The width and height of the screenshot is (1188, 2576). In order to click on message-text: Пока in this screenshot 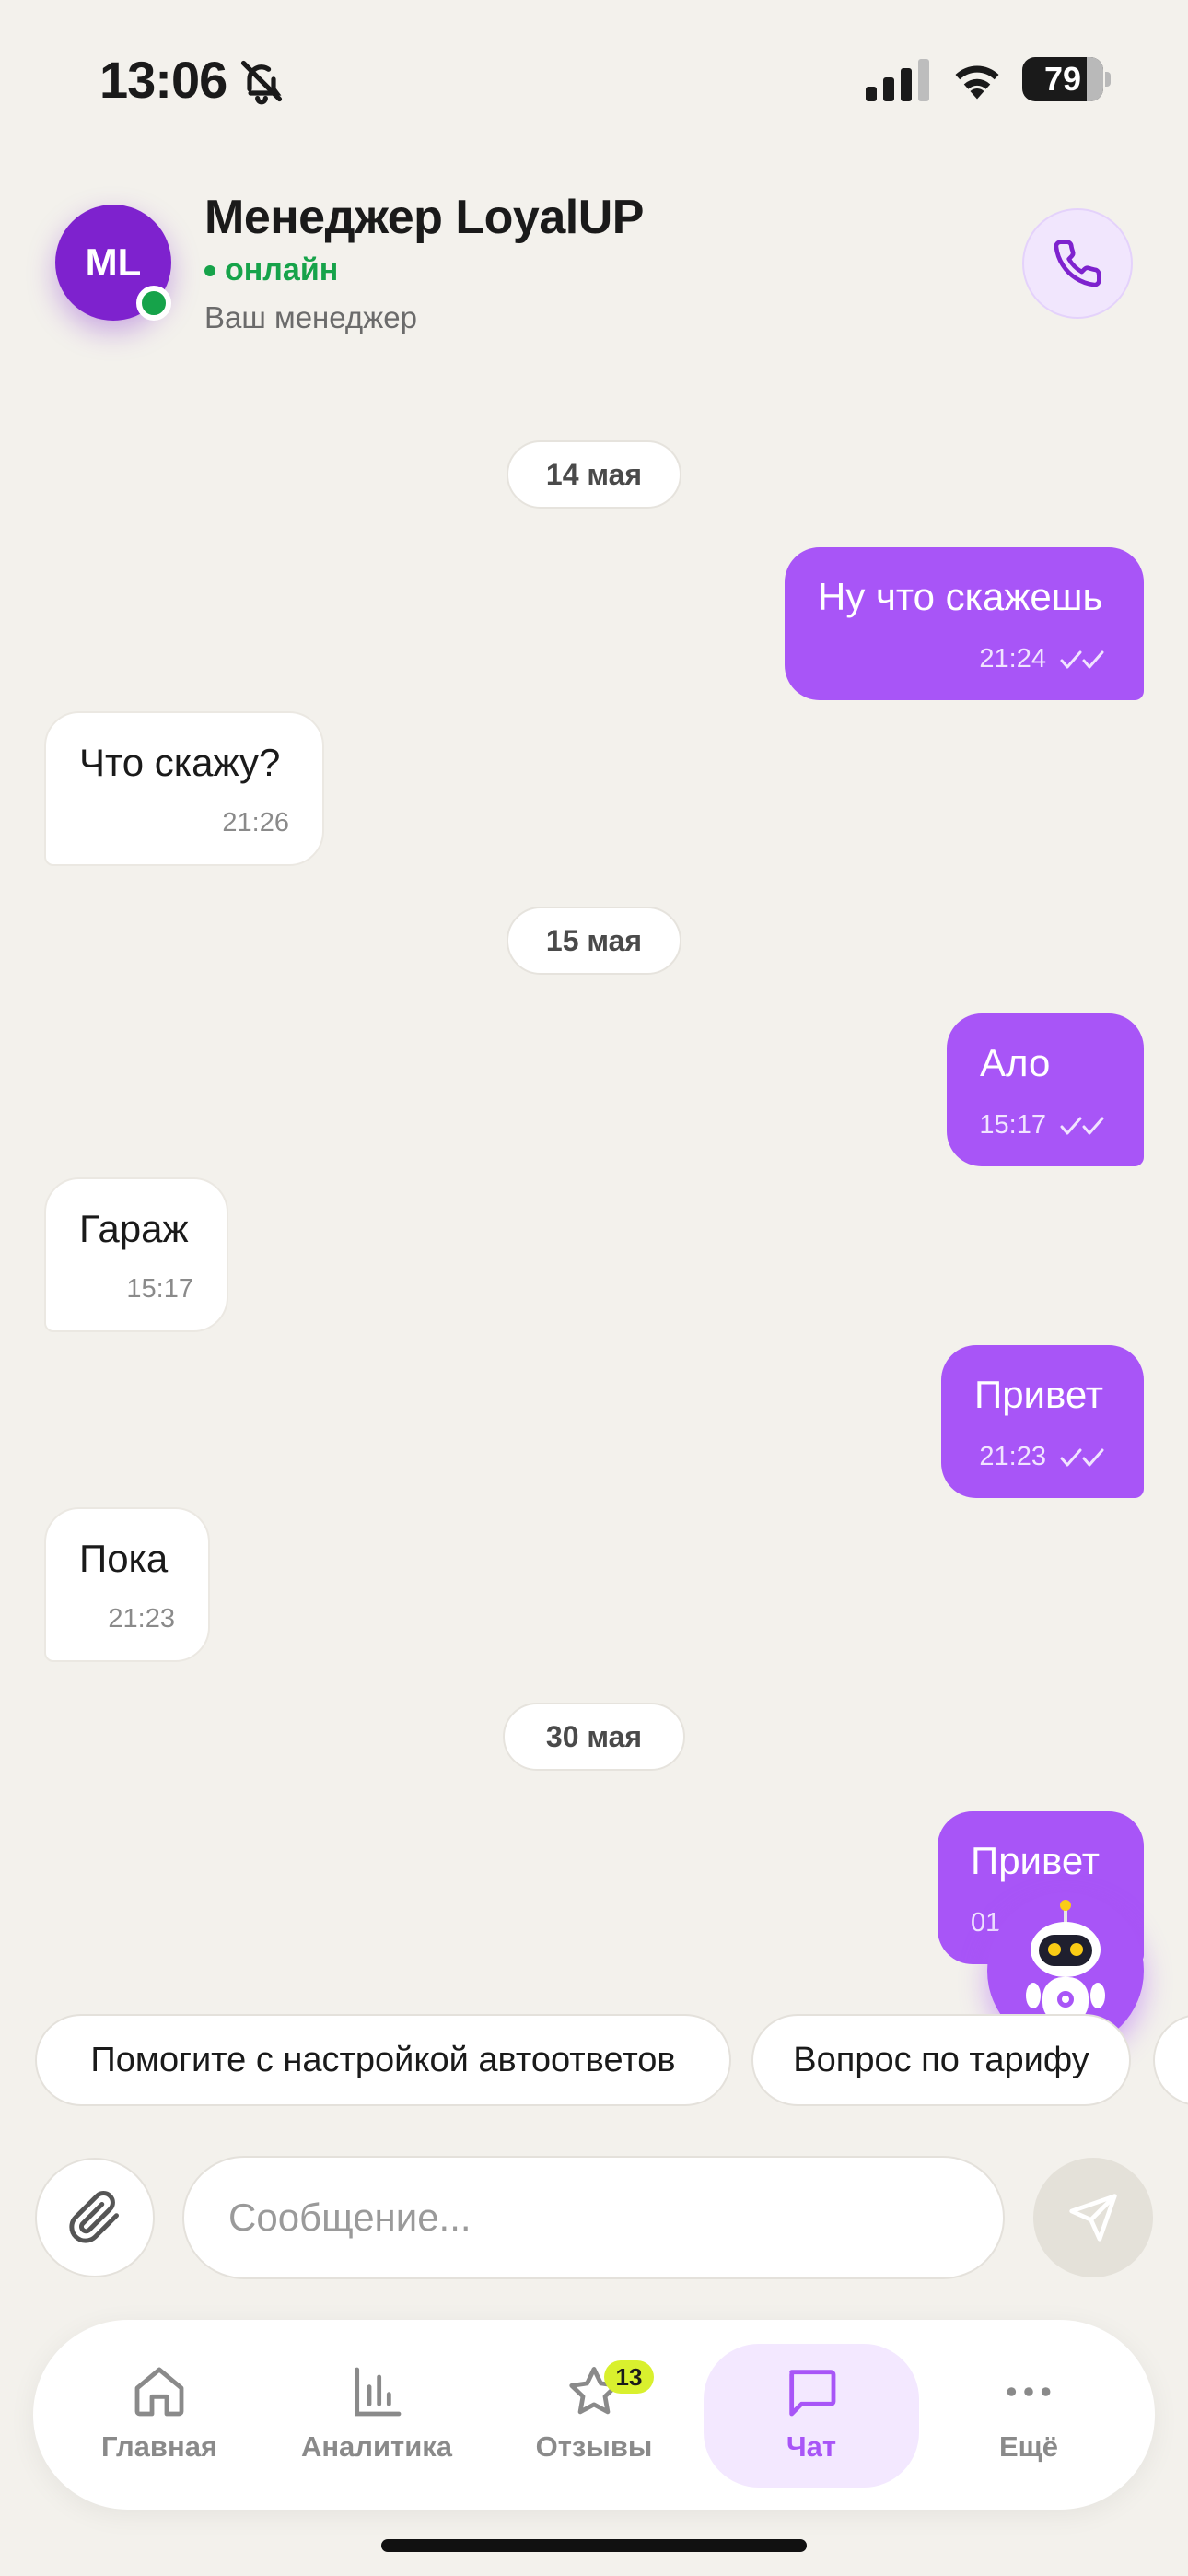, I will do `click(124, 1558)`.